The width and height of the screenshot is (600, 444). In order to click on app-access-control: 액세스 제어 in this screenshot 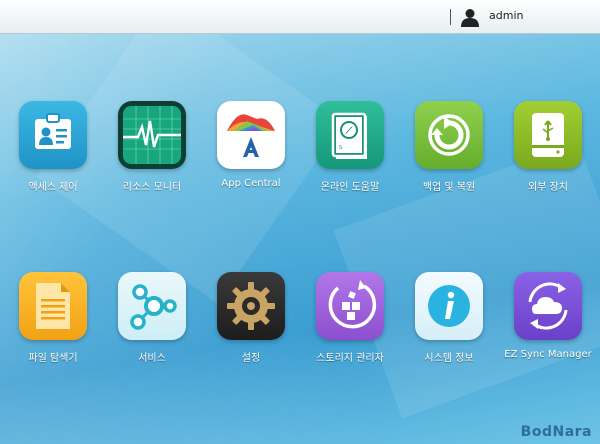, I will do `click(53, 147)`.